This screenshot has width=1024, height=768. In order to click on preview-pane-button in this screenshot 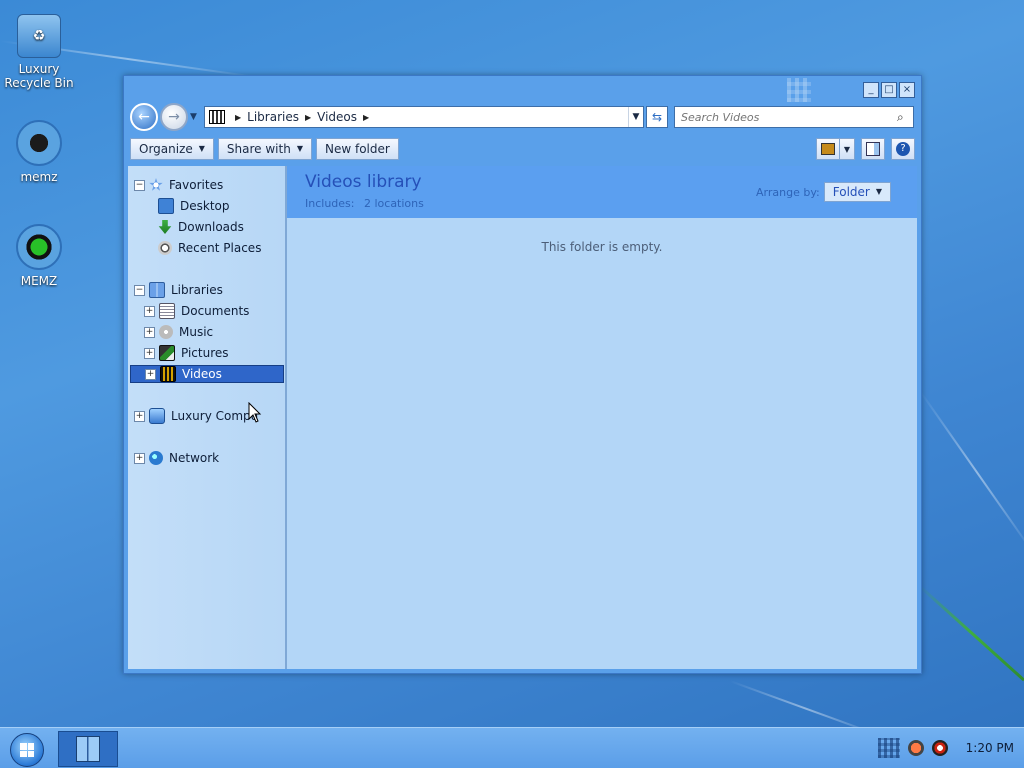, I will do `click(873, 149)`.